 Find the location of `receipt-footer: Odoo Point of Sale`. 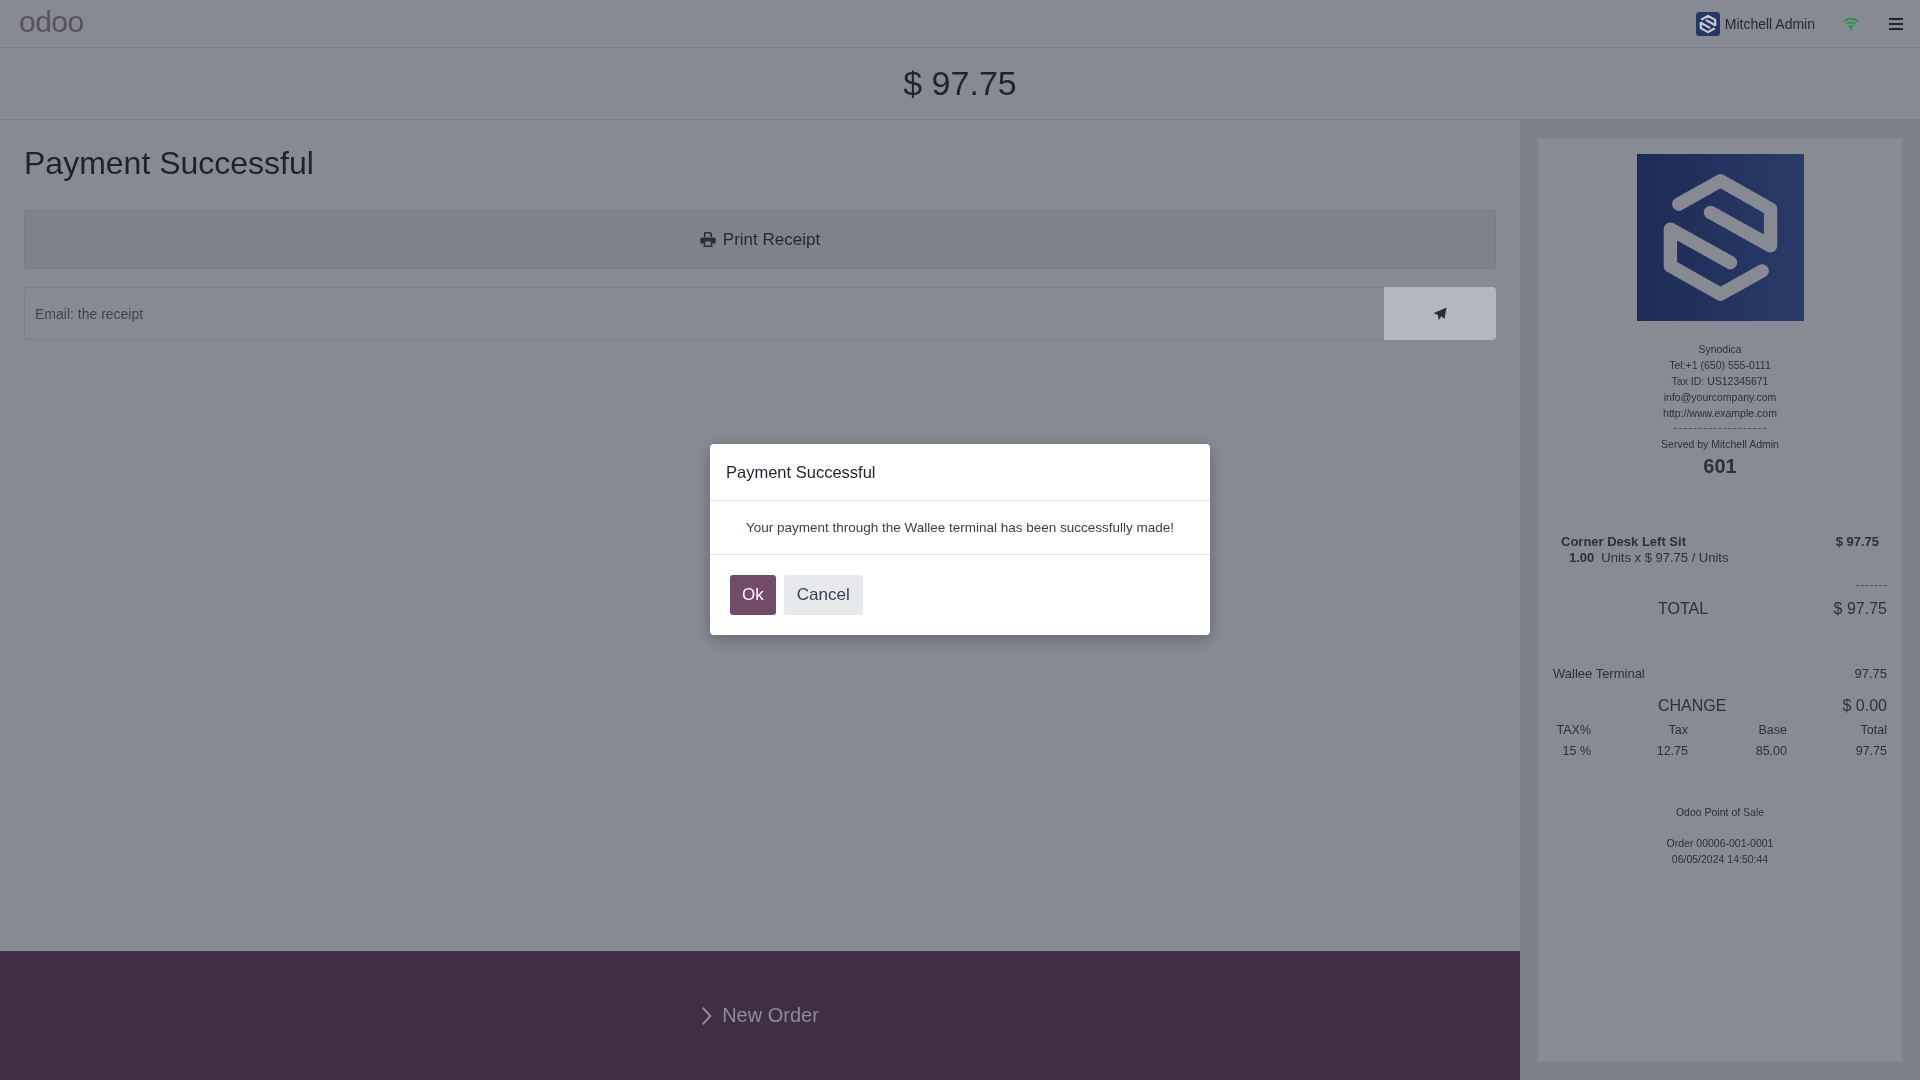

receipt-footer: Odoo Point of Sale is located at coordinates (1720, 812).